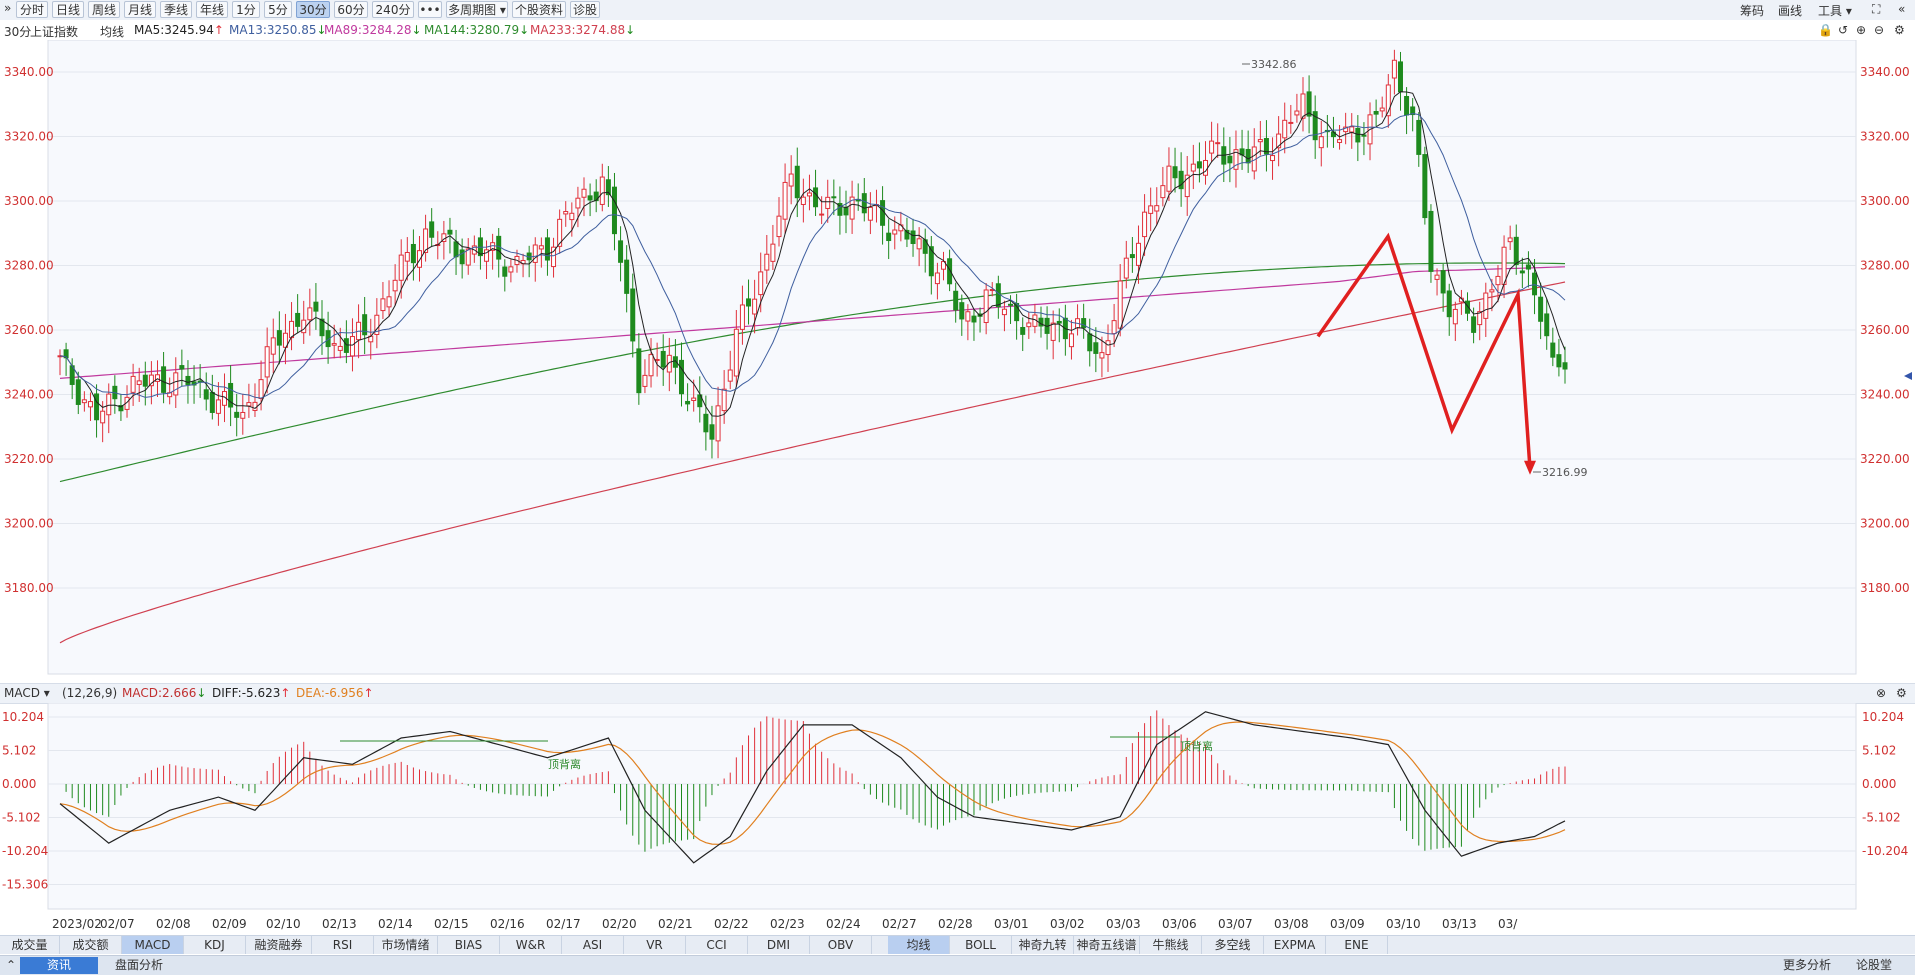  Describe the element at coordinates (1835, 10) in the screenshot. I see `tools-dropdown: 工具 ▾` at that location.